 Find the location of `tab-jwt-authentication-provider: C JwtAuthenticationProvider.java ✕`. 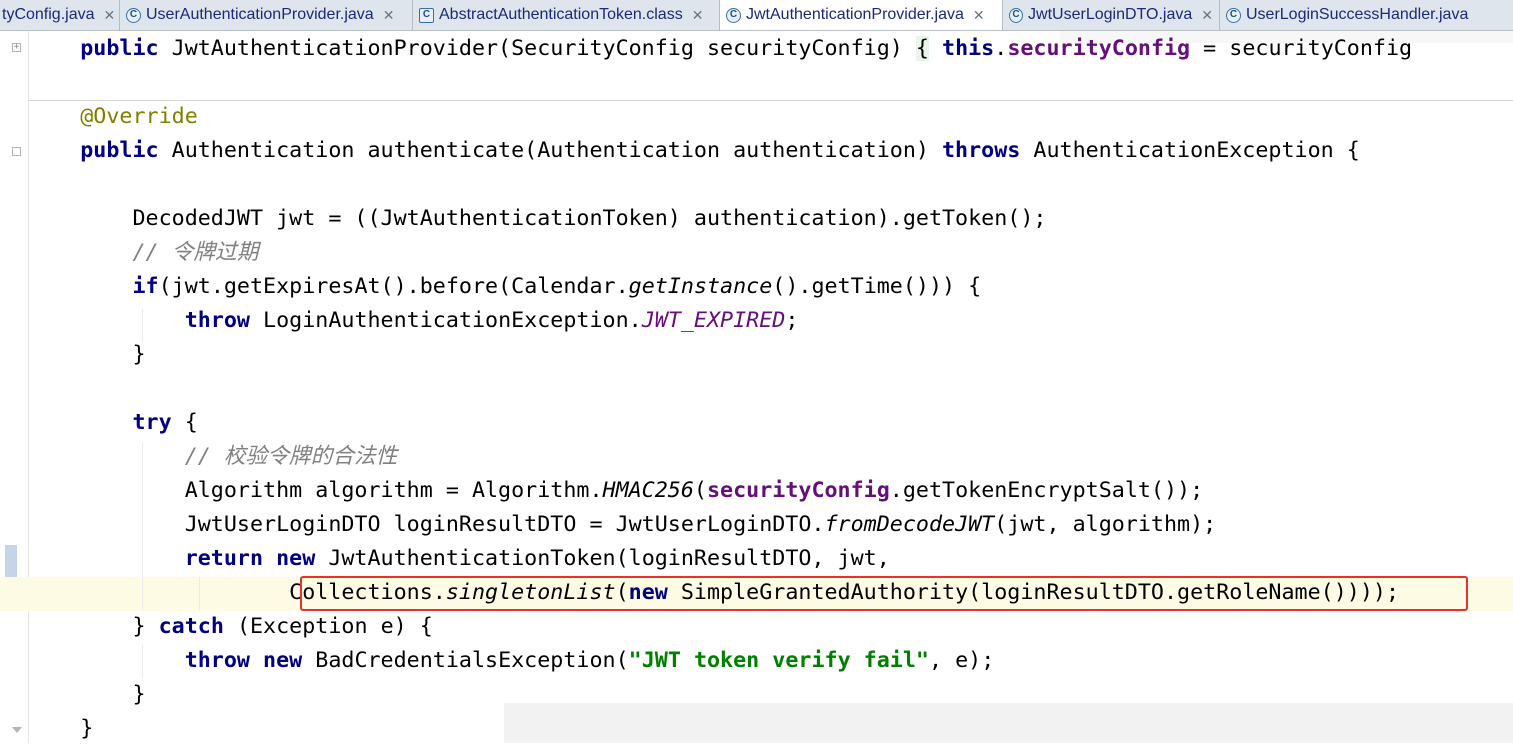

tab-jwt-authentication-provider: C JwtAuthenticationProvider.java ✕ is located at coordinates (861, 15).